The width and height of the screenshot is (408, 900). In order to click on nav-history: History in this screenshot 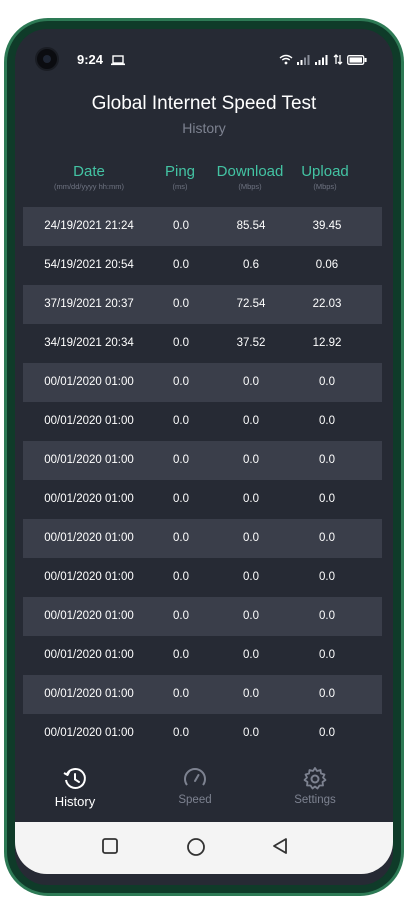, I will do `click(75, 787)`.